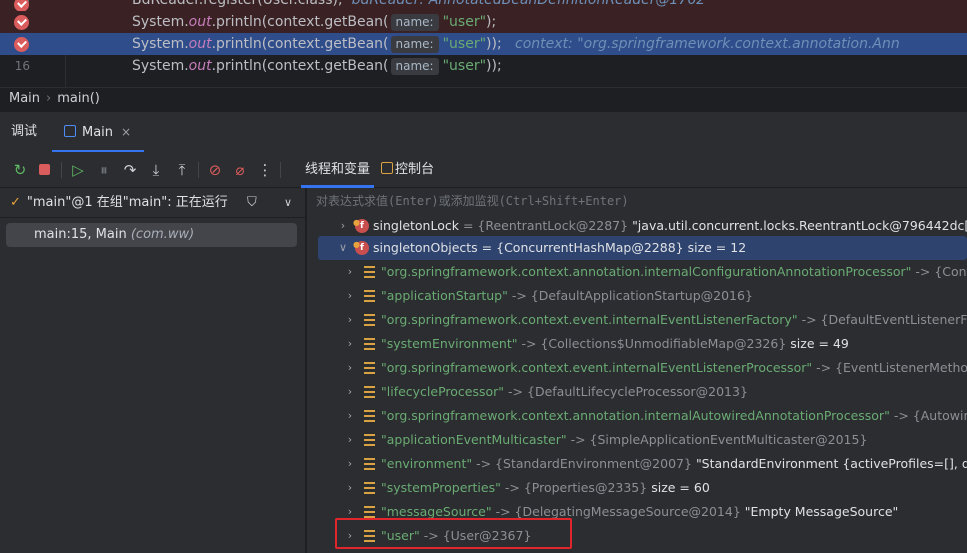 This screenshot has width=967, height=553. What do you see at coordinates (941, 271) in the screenshot?
I see `map-value-ref: -> {Configuratio` at bounding box center [941, 271].